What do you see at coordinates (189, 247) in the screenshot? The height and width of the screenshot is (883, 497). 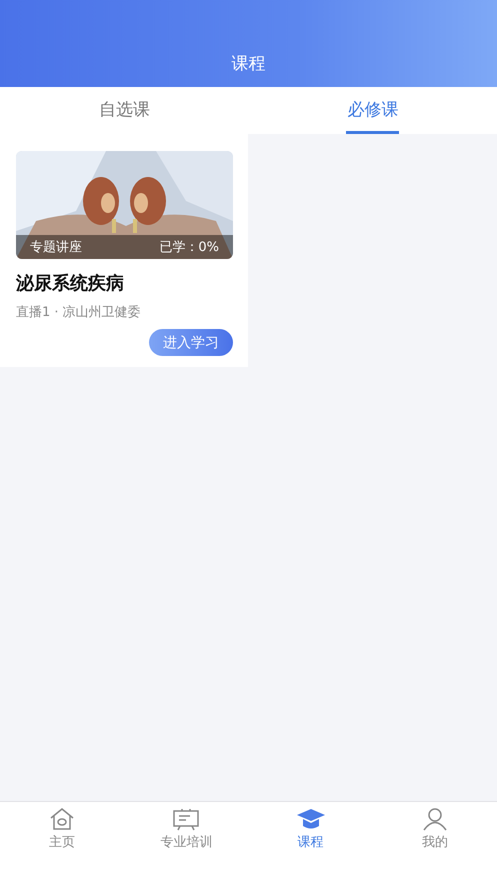 I see `progress-label: 已学：0%` at bounding box center [189, 247].